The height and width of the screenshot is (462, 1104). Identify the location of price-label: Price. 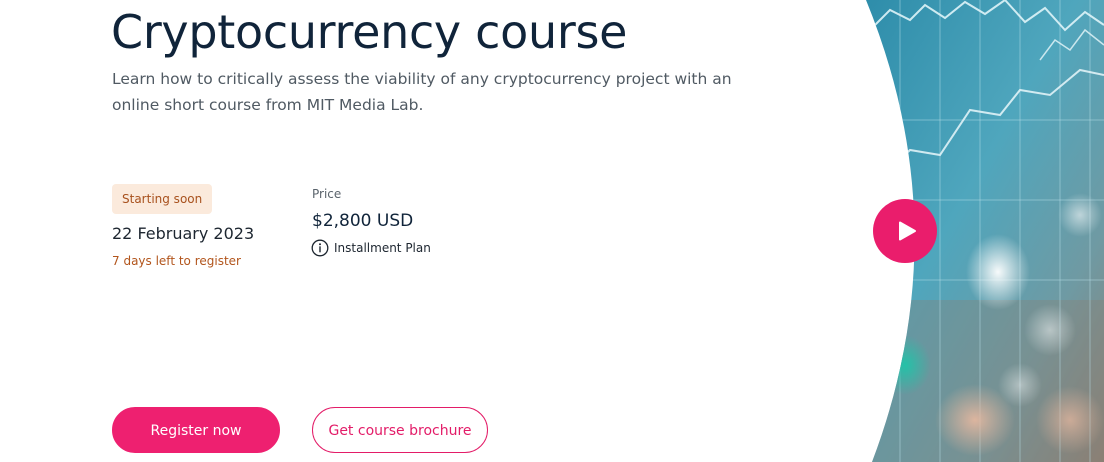
(327, 194).